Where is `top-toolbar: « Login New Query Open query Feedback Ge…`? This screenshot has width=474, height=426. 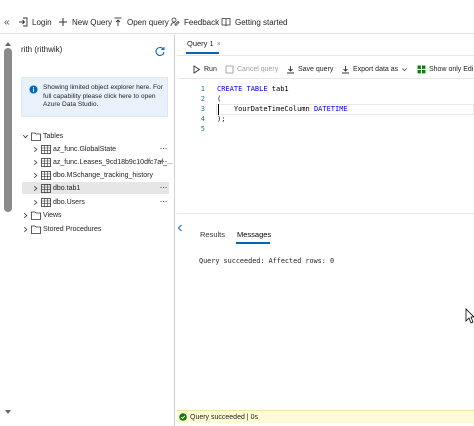
top-toolbar: « Login New Query Open query Feedback Ge… is located at coordinates (237, 17).